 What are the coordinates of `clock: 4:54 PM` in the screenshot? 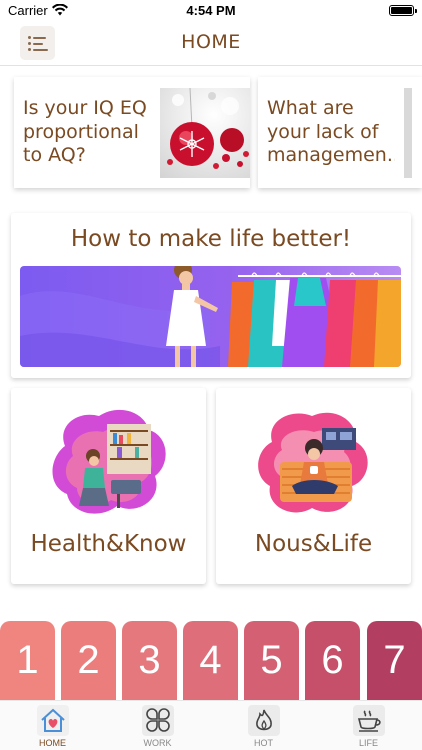 It's located at (211, 10).